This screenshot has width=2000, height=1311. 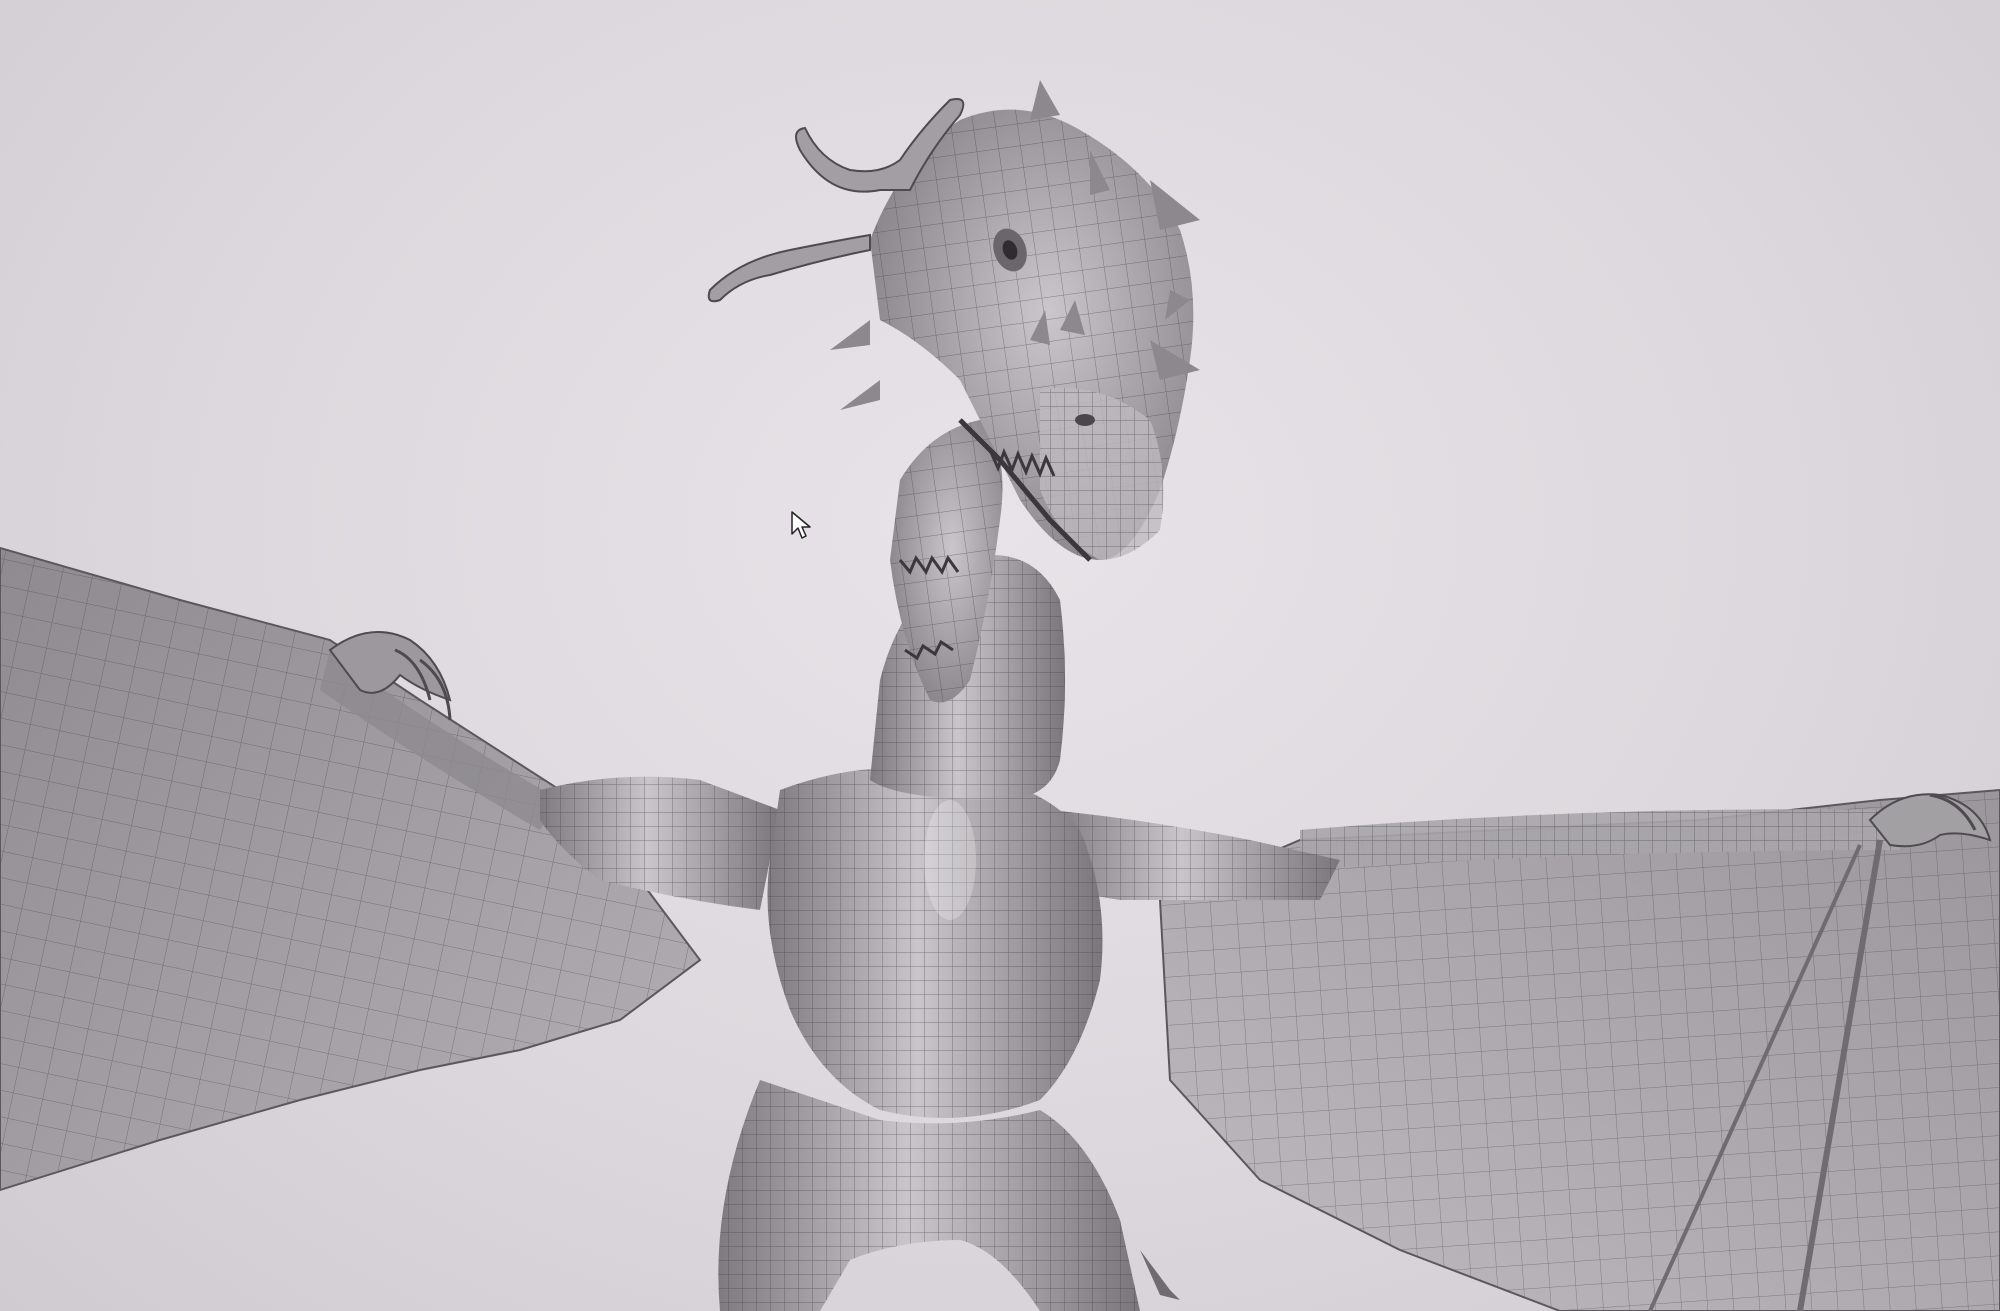 I want to click on head, so click(x=953, y=391).